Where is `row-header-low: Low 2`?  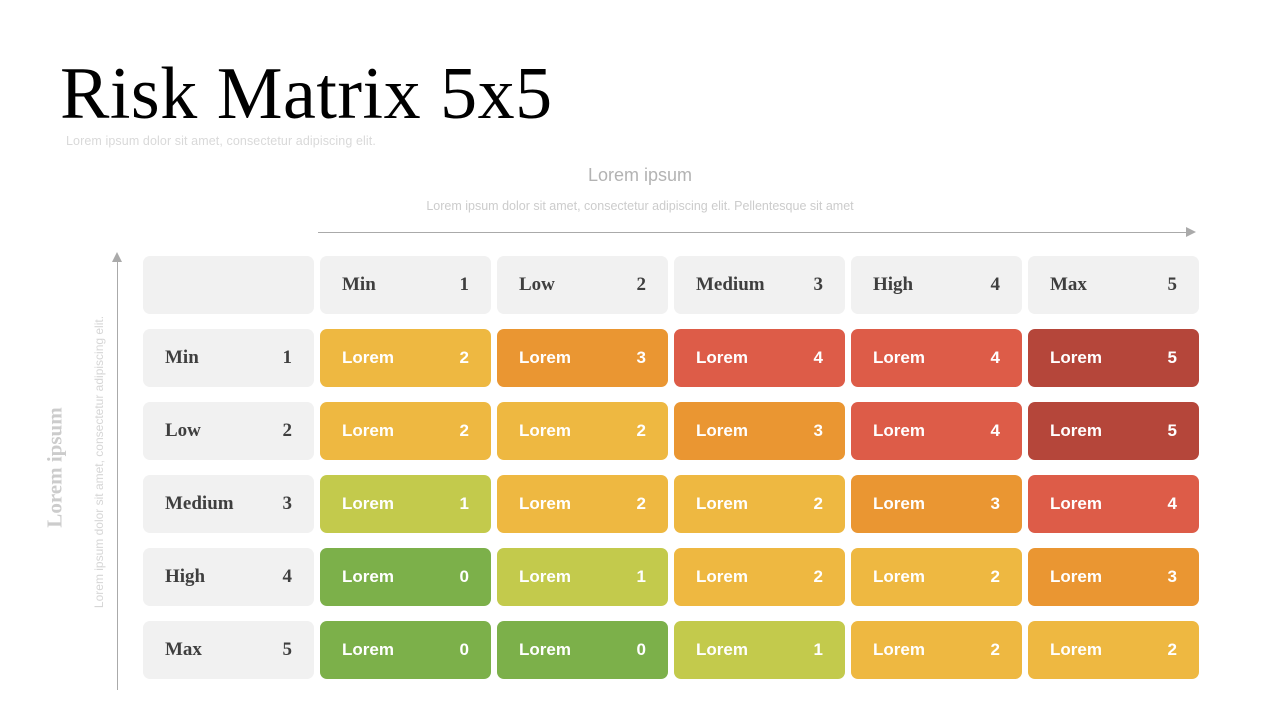 row-header-low: Low 2 is located at coordinates (228, 431).